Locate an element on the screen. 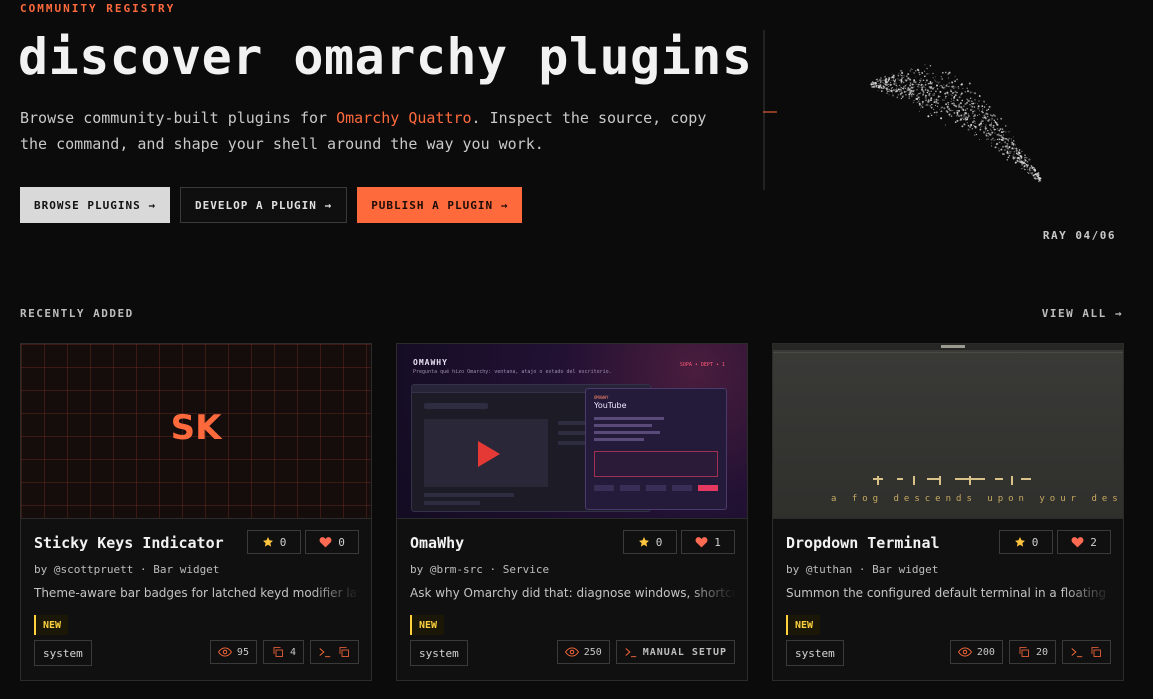 The width and height of the screenshot is (1153, 699). star-count: 0 is located at coordinates (283, 542).